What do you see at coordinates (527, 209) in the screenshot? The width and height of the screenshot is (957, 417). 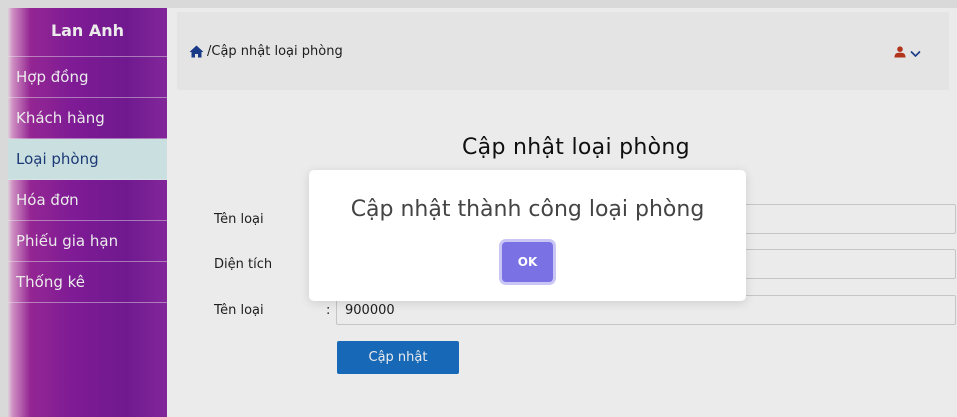 I see `dialog-message: Cập nhật thành công loại phòng` at bounding box center [527, 209].